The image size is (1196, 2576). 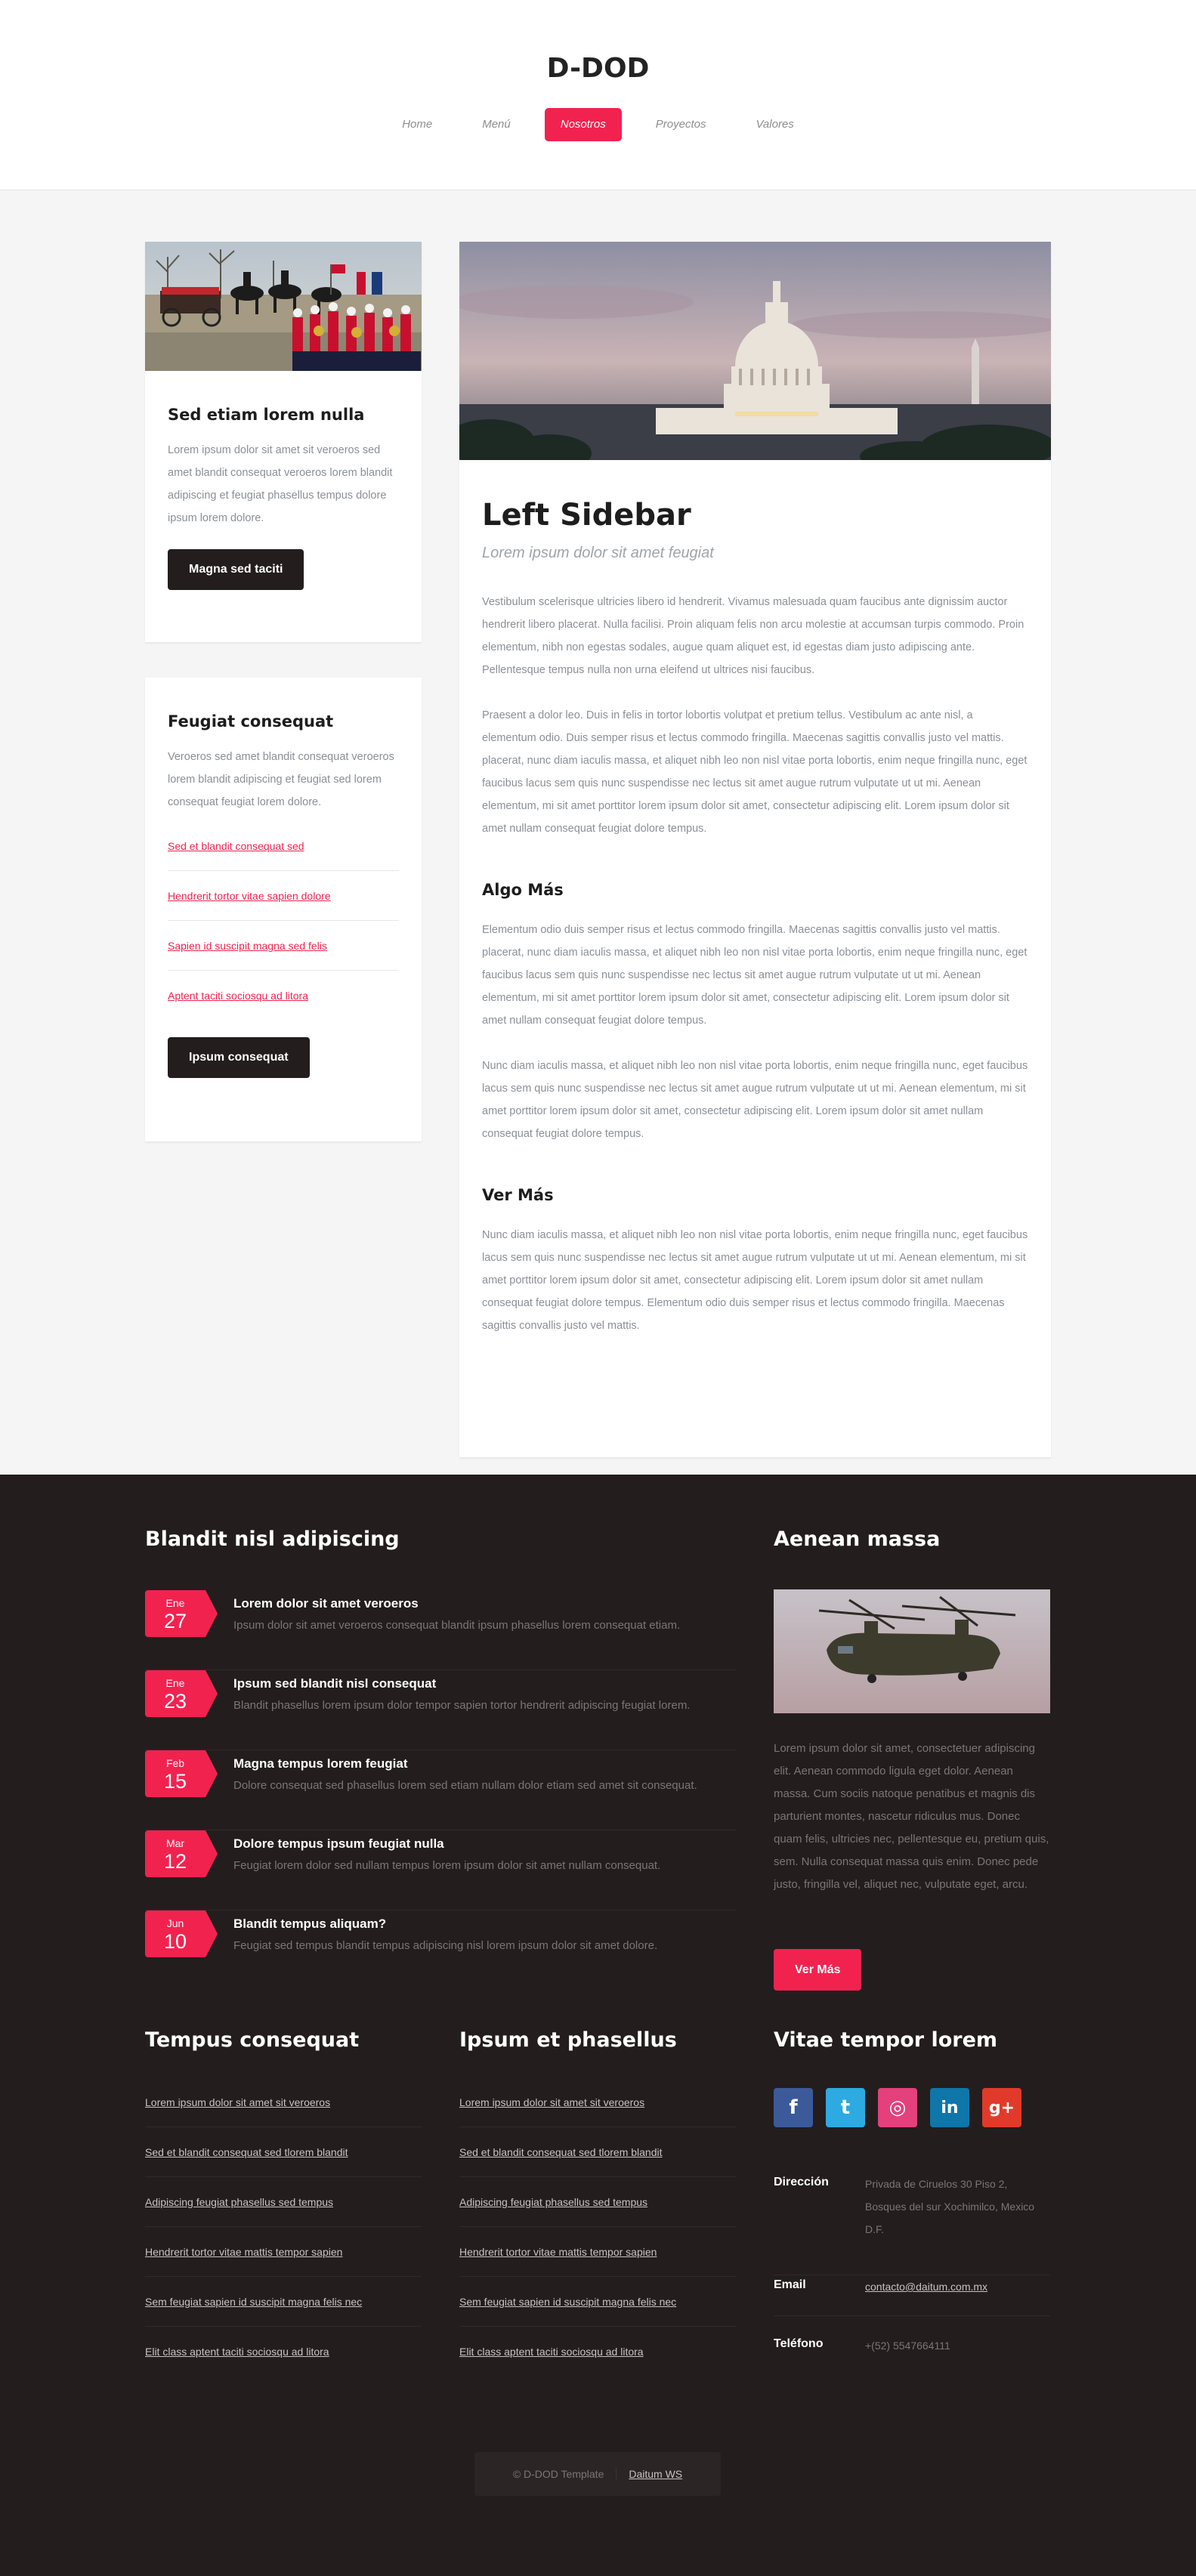 What do you see at coordinates (175, 1781) in the screenshot?
I see `date-day: 15` at bounding box center [175, 1781].